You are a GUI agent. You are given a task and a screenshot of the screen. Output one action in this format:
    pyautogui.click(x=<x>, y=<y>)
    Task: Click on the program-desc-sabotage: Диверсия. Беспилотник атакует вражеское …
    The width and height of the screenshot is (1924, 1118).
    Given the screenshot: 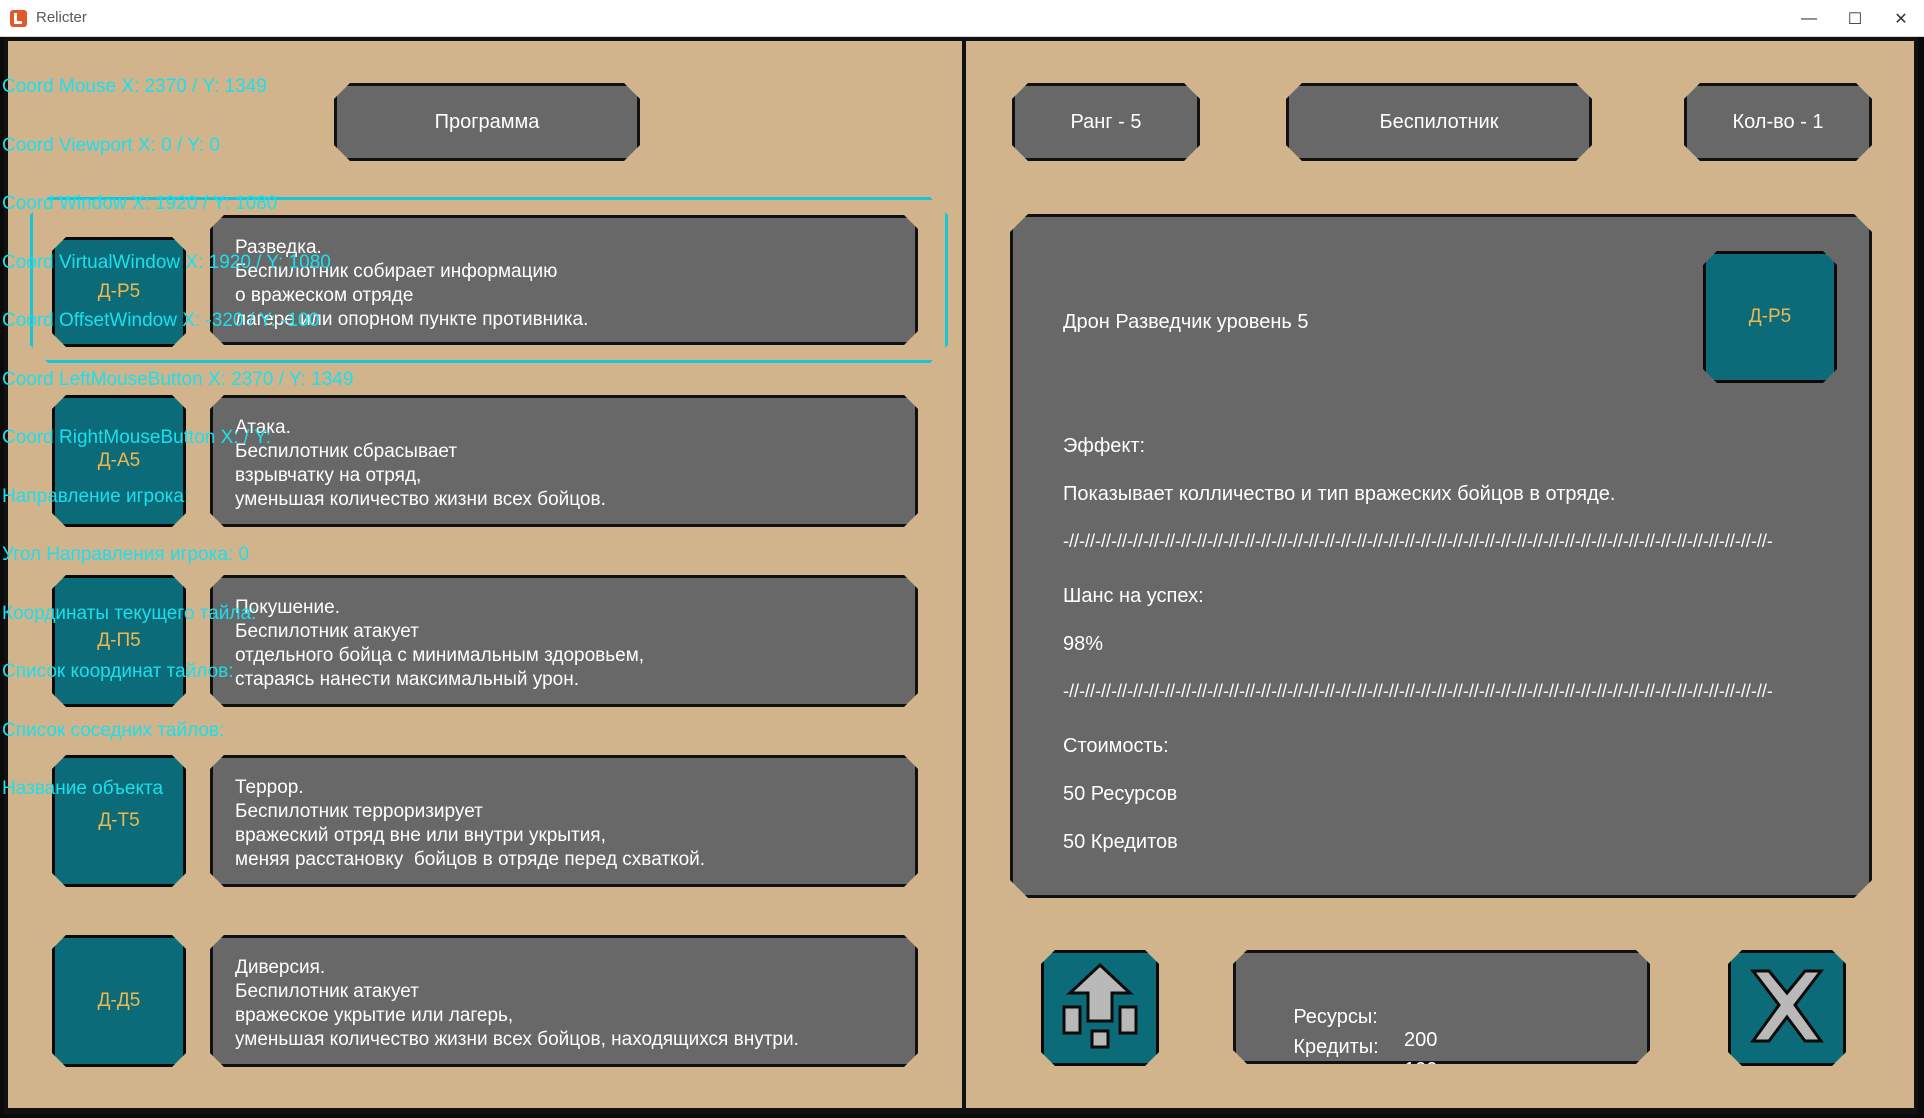 What is the action you would take?
    pyautogui.click(x=564, y=1001)
    